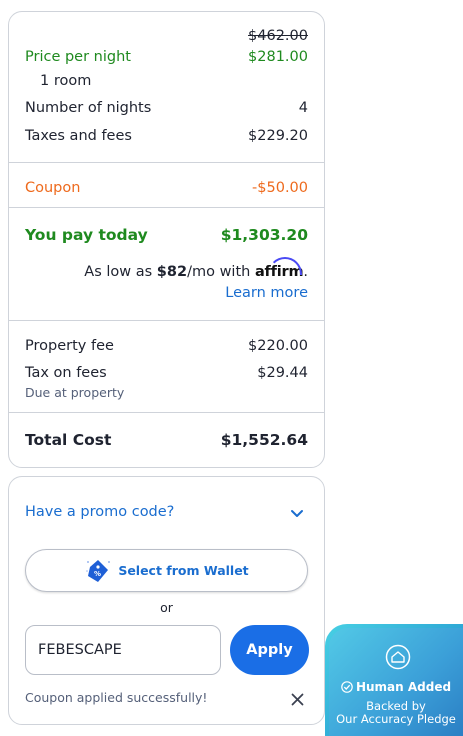  What do you see at coordinates (166, 607) in the screenshot?
I see `or-separator: or` at bounding box center [166, 607].